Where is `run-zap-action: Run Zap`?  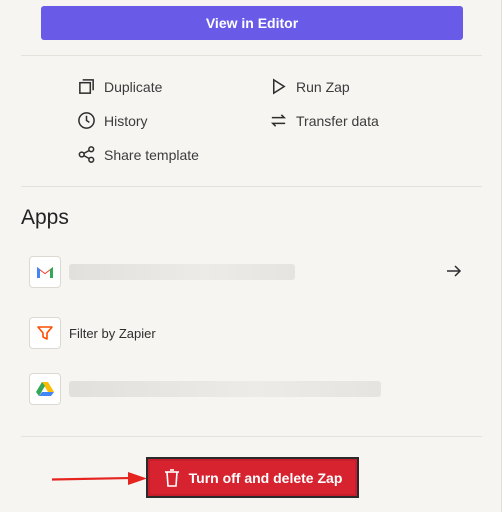 run-zap-action: Run Zap is located at coordinates (309, 86).